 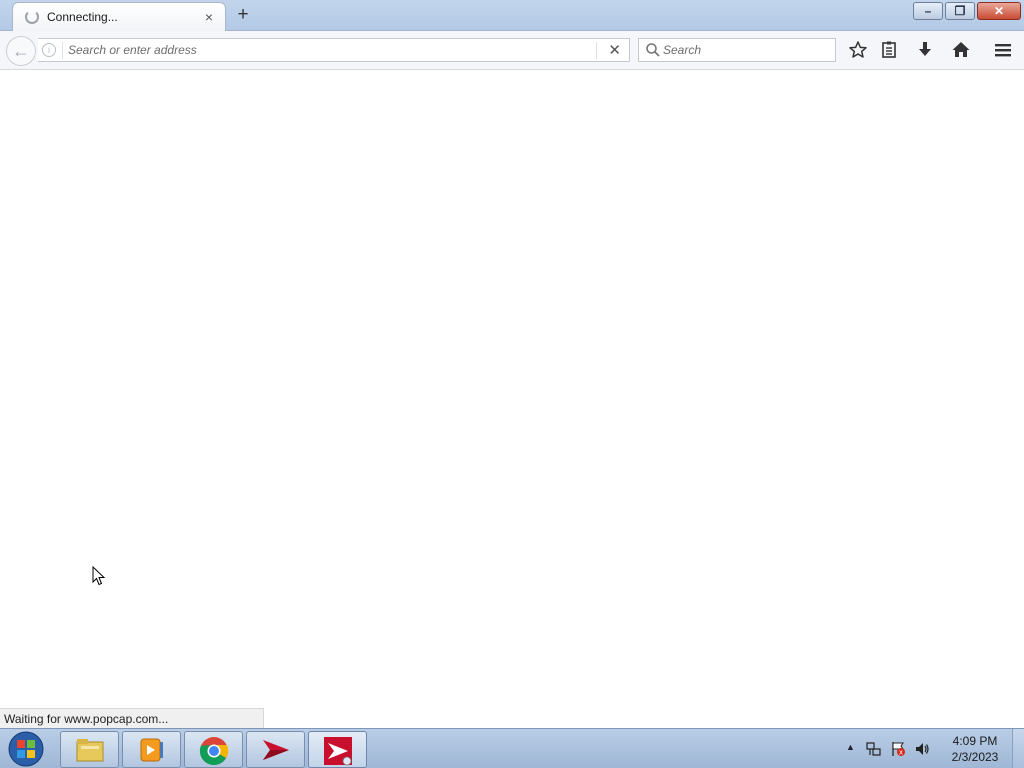 I want to click on search-bar, so click(x=737, y=50).